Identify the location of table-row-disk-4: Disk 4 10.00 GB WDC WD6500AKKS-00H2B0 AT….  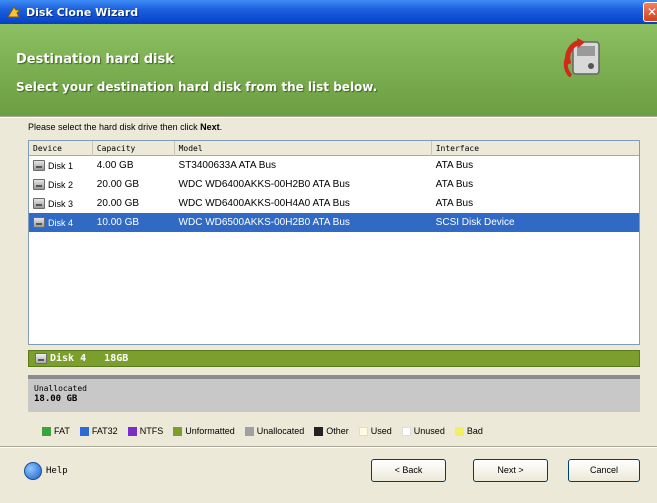
(334, 222).